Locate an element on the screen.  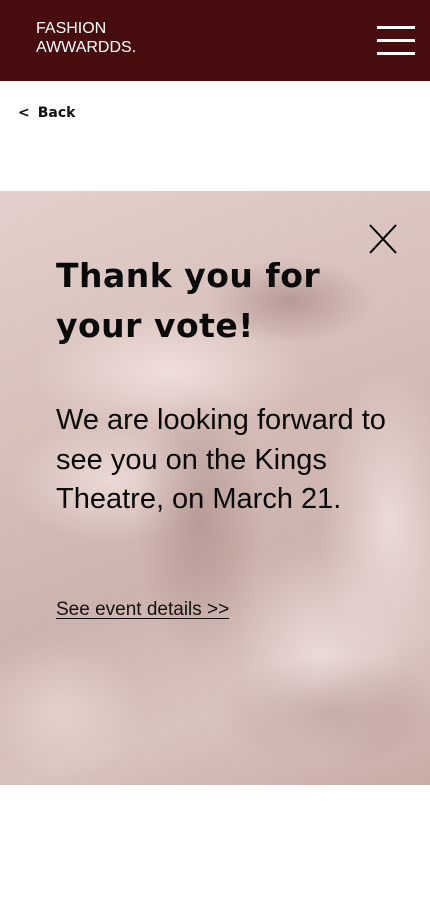
back-label: Back is located at coordinates (56, 113).